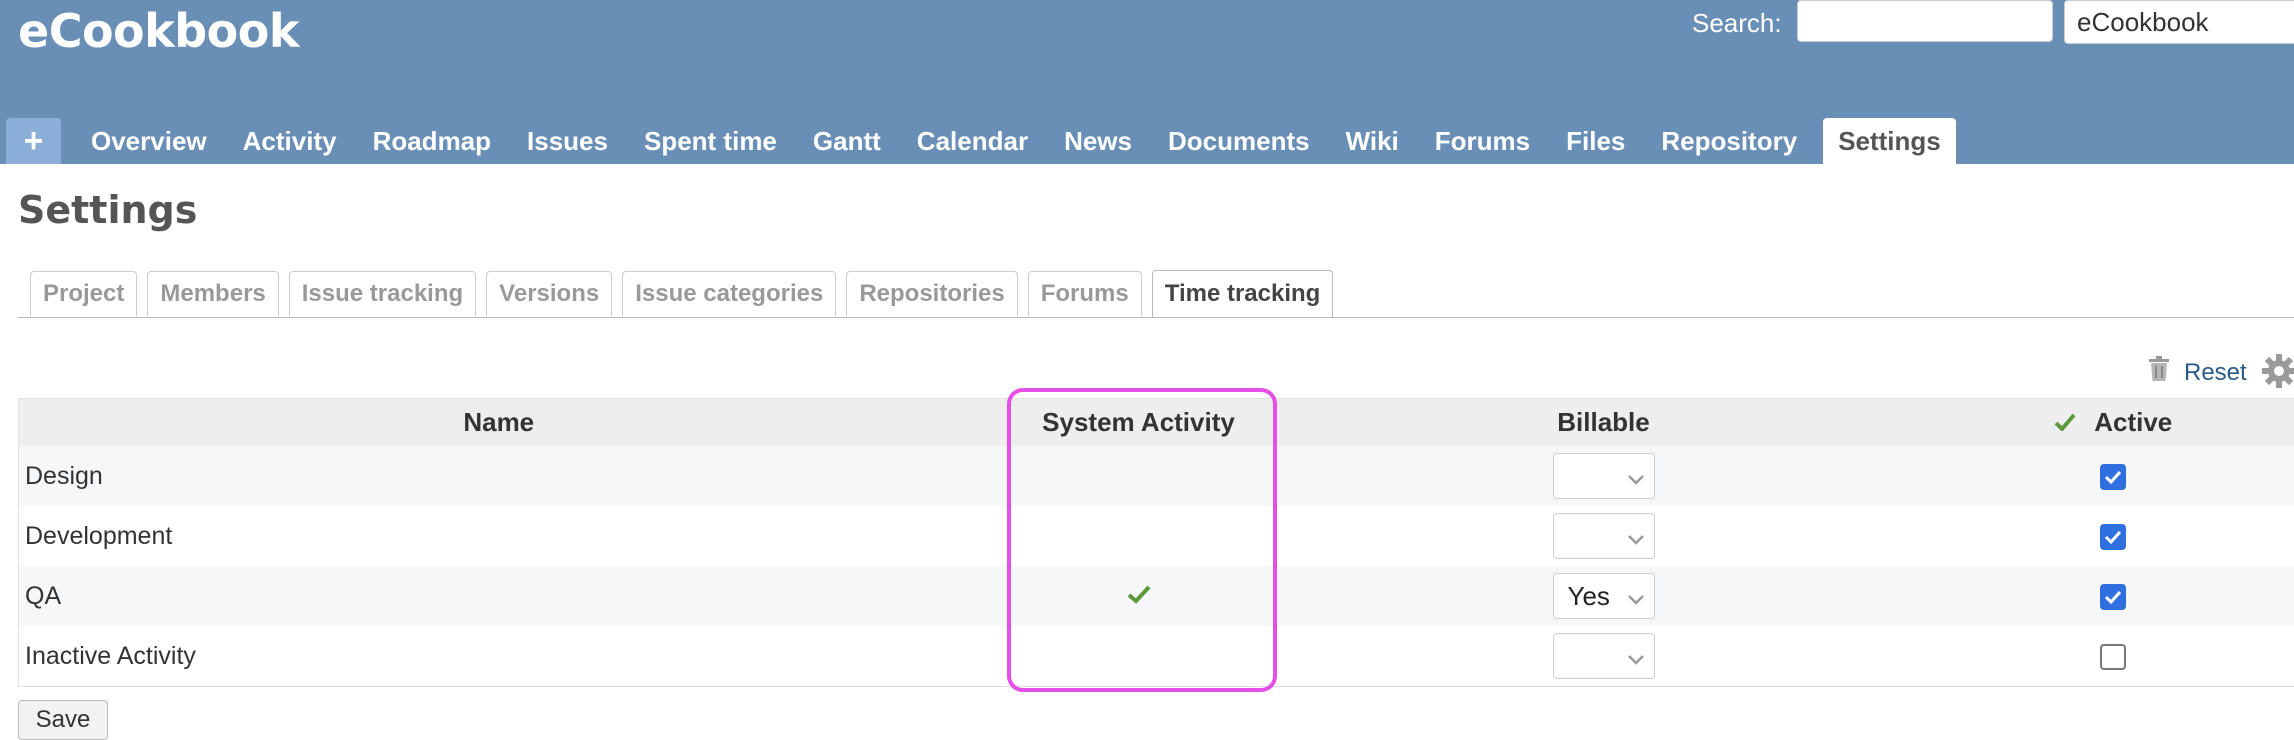 The width and height of the screenshot is (2294, 740). What do you see at coordinates (710, 141) in the screenshot?
I see `menu-spent-time: Spent time` at bounding box center [710, 141].